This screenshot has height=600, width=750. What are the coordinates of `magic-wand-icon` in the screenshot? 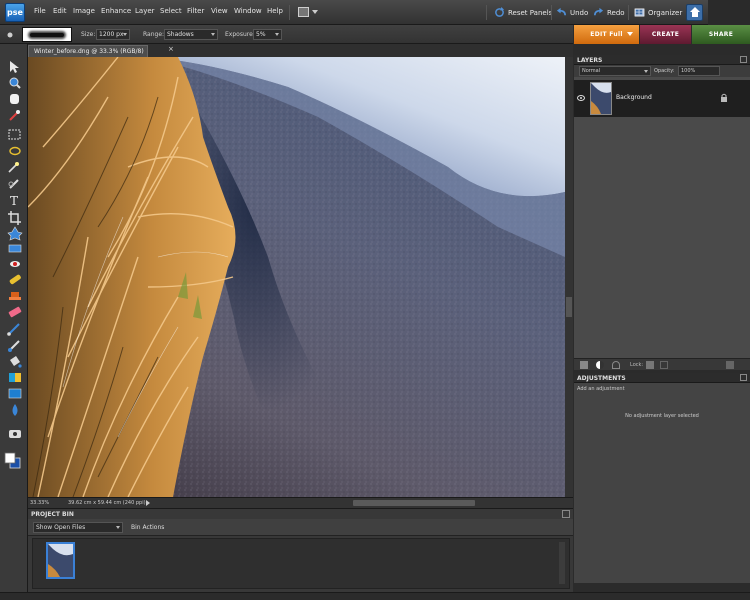 It's located at (13, 167).